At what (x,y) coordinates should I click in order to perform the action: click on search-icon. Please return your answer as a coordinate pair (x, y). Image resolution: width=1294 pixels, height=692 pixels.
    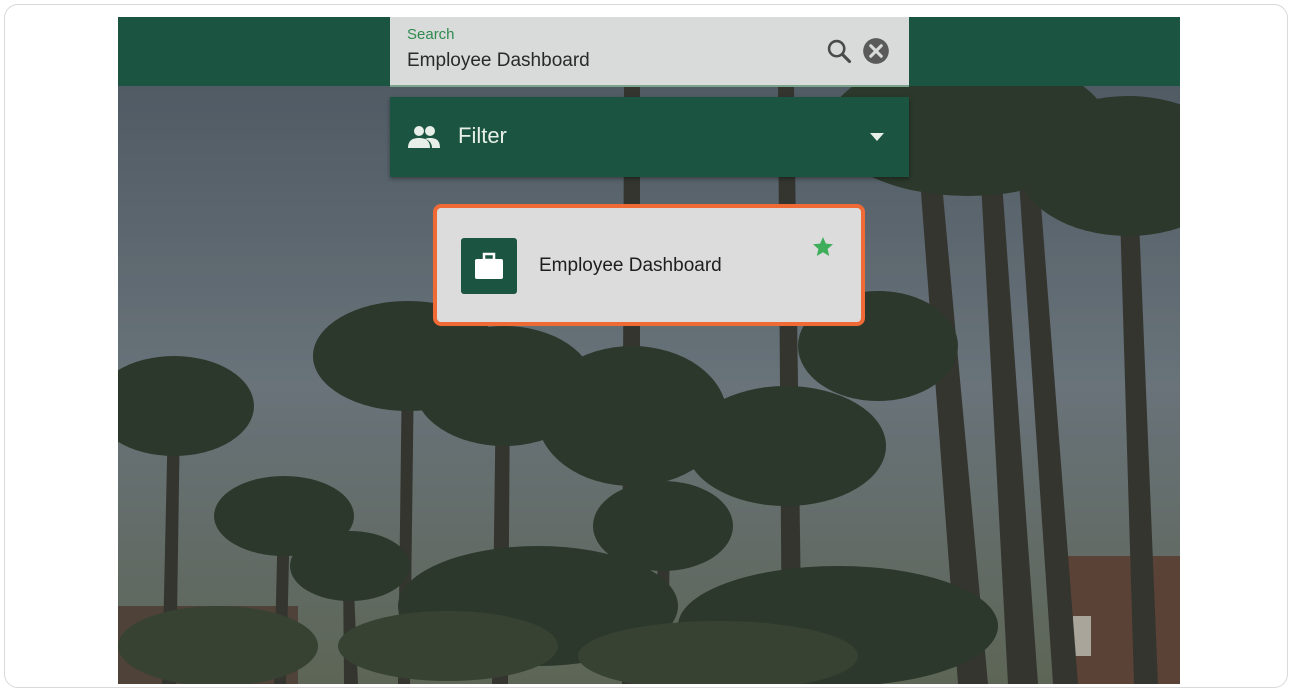
    Looking at the image, I should click on (839, 51).